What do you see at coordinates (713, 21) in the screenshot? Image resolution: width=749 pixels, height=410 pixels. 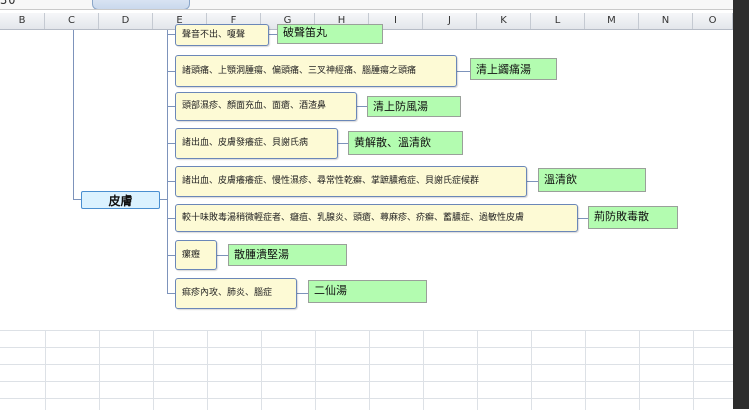 I see `column-header-o: O` at bounding box center [713, 21].